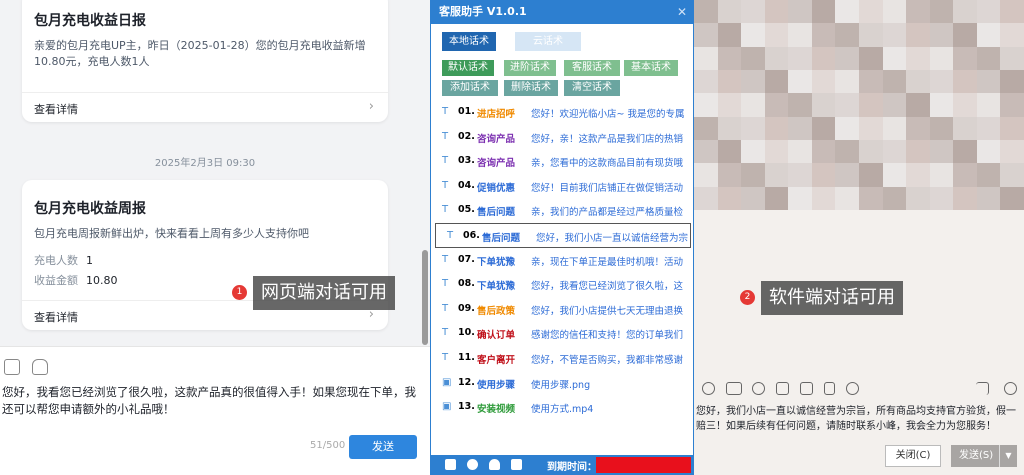 The width and height of the screenshot is (1024, 475). What do you see at coordinates (26, 367) in the screenshot?
I see `composer-toolbar` at bounding box center [26, 367].